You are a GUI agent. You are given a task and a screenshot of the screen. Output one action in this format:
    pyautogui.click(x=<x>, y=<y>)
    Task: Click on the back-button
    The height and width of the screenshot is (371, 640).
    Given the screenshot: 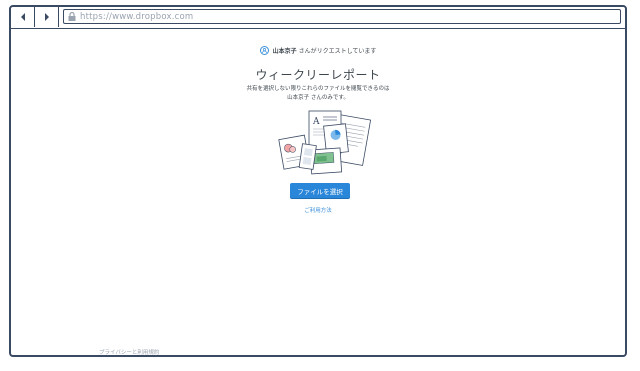 What is the action you would take?
    pyautogui.click(x=23, y=17)
    